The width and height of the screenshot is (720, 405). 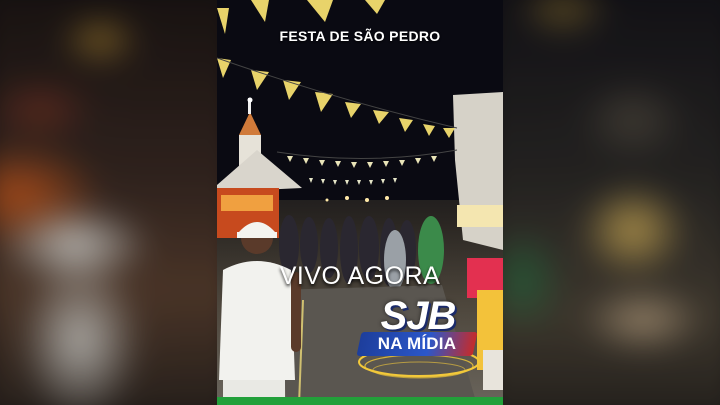 I want to click on logo-tag-badge: NA MÍDIA, so click(x=417, y=344).